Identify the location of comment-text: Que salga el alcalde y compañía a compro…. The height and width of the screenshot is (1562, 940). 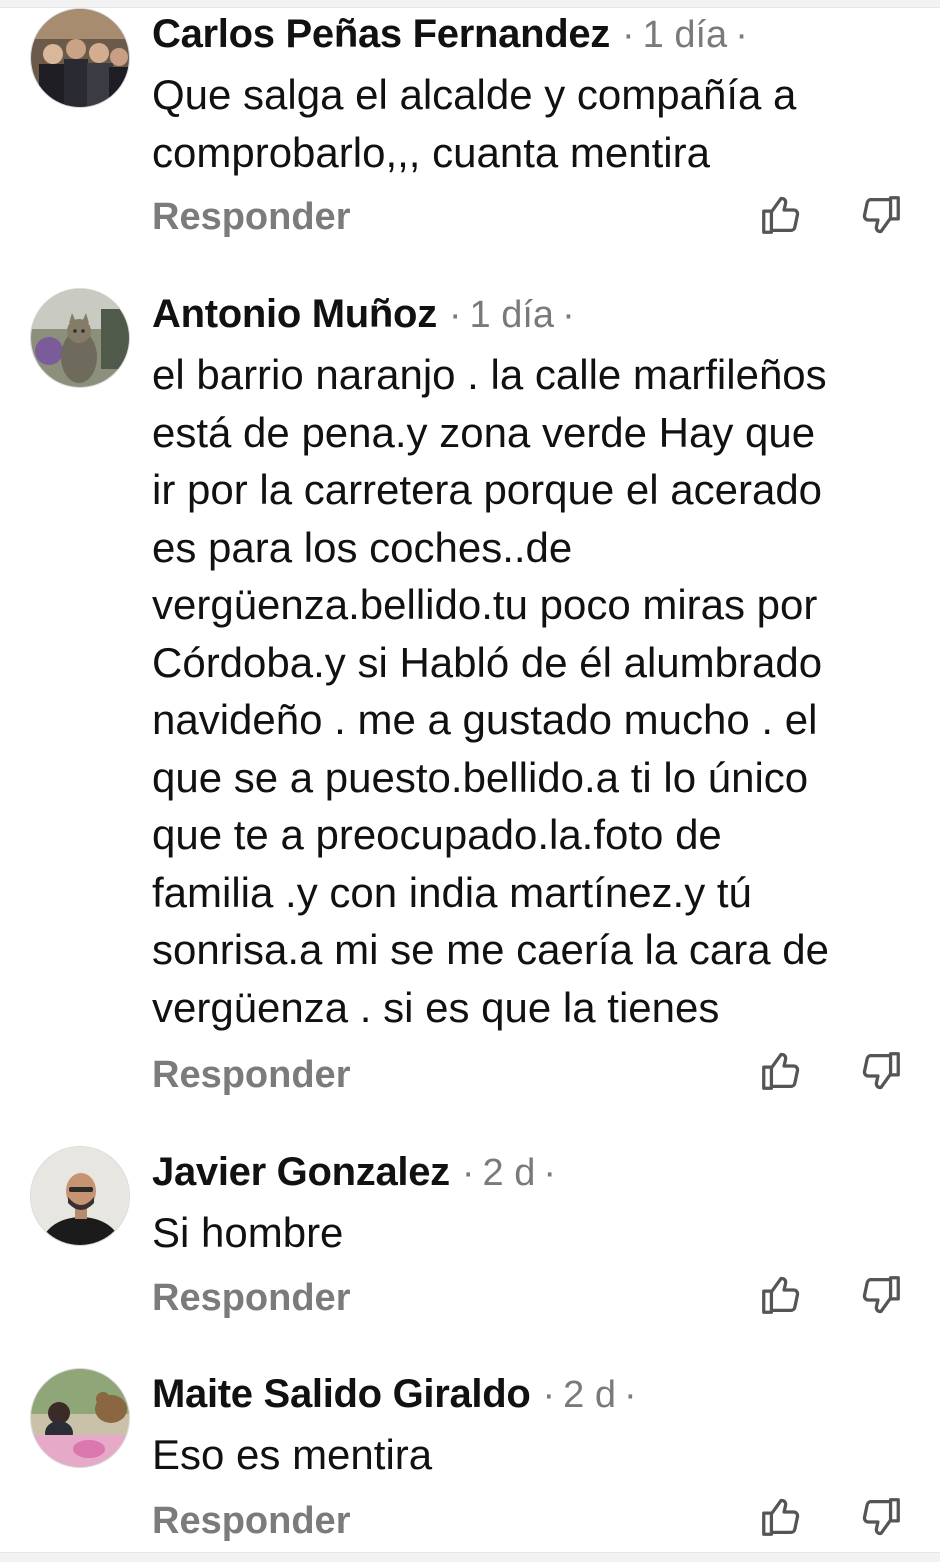
(474, 123).